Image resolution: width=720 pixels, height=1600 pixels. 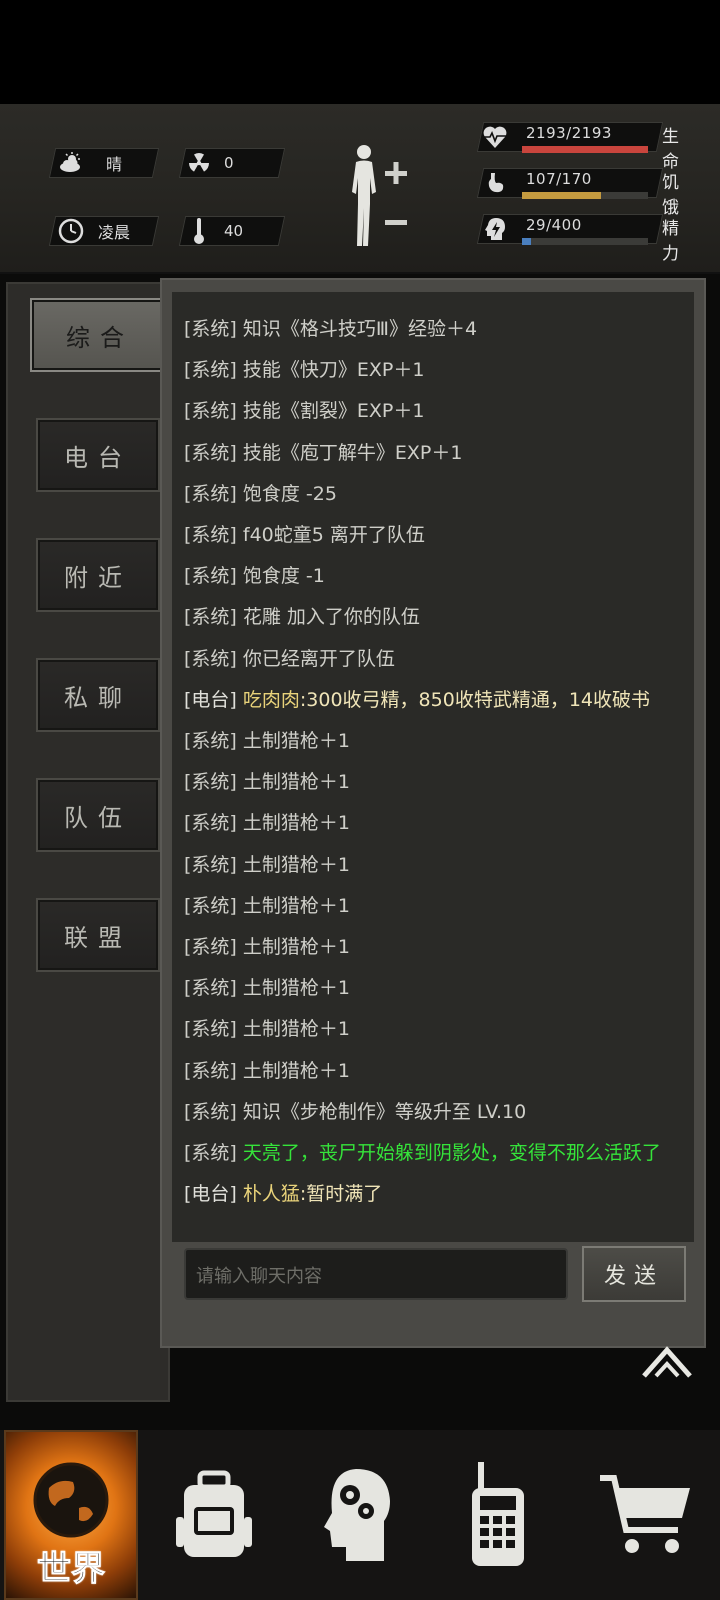 What do you see at coordinates (318, 658) in the screenshot?
I see `message-text: 你已经离开了队伍` at bounding box center [318, 658].